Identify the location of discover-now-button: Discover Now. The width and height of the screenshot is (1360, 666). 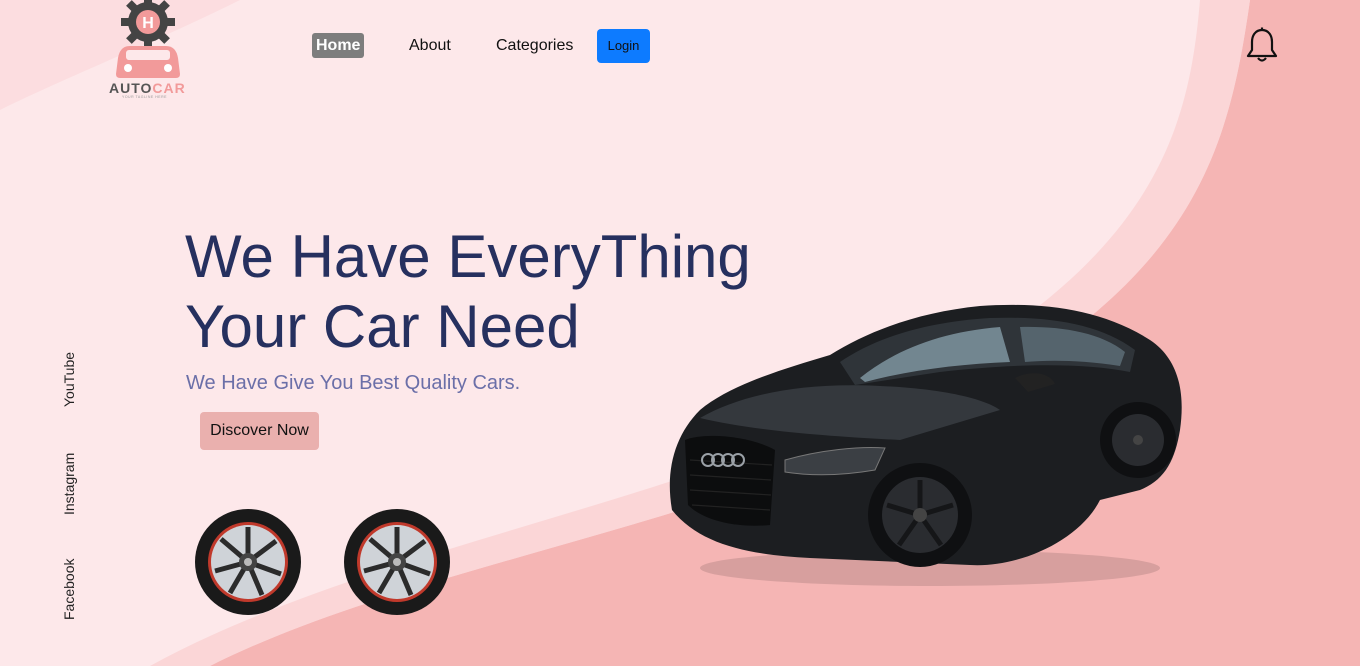
(259, 431).